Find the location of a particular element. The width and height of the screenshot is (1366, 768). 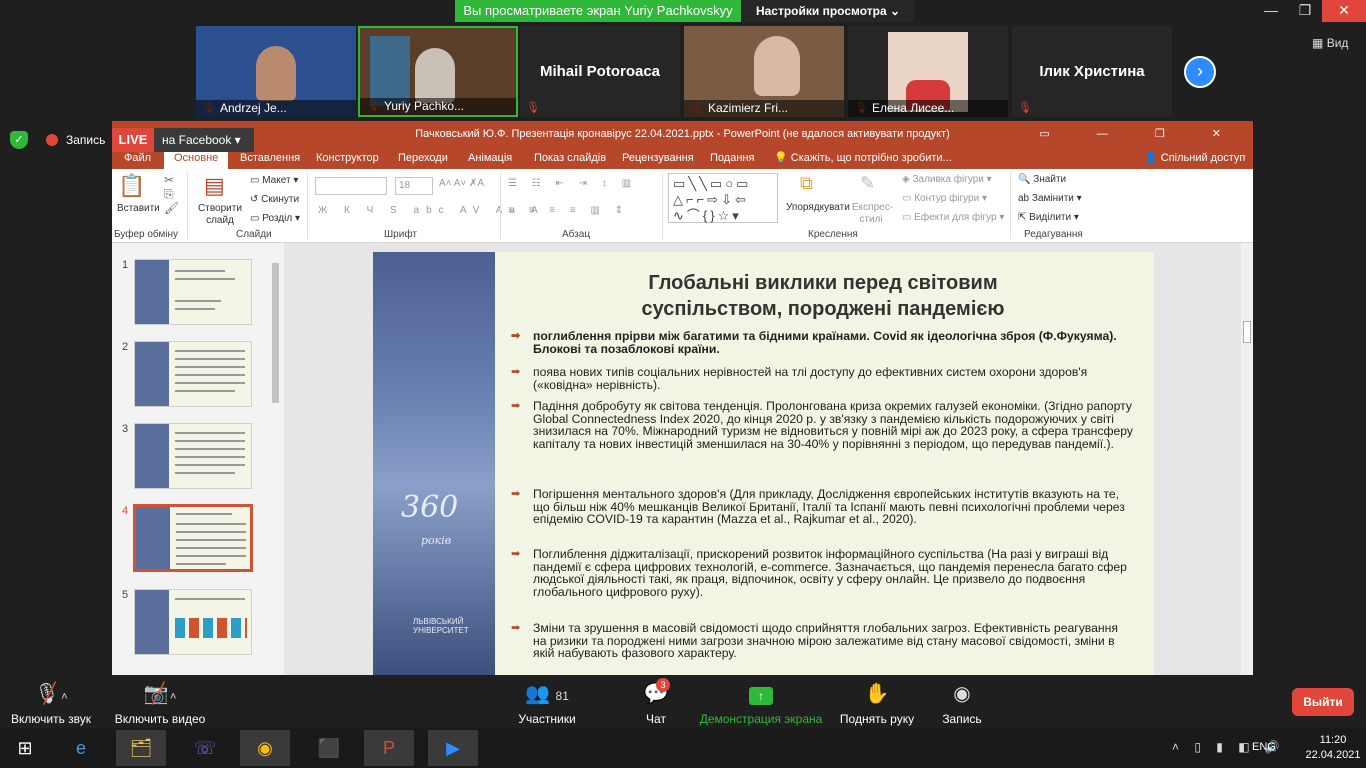

shape-outline-button: ▭ Контур фігури ▾ is located at coordinates (944, 198).